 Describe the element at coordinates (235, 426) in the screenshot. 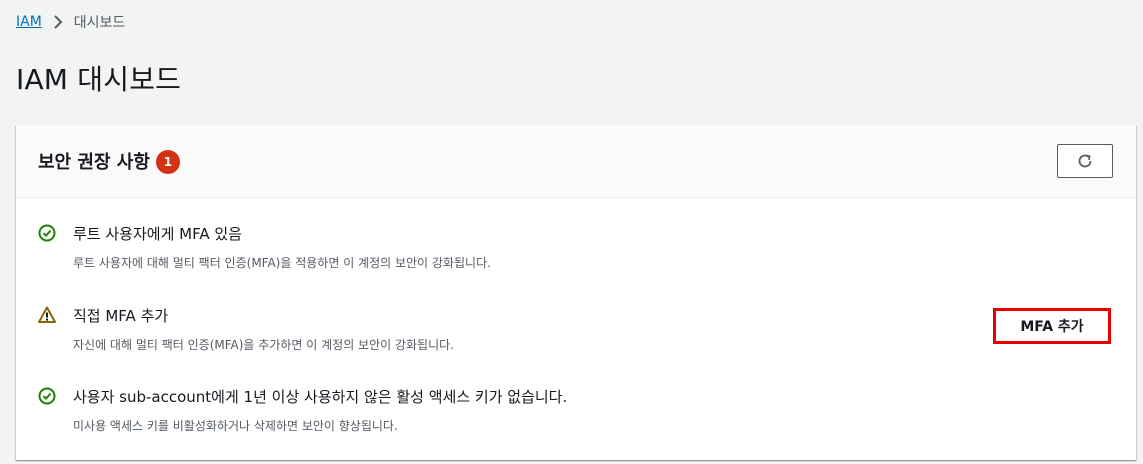

I see `recommendation-description: 미사용 액세스 키를 비활성화하거나 삭제하면 보안이 향상됩니다.` at that location.